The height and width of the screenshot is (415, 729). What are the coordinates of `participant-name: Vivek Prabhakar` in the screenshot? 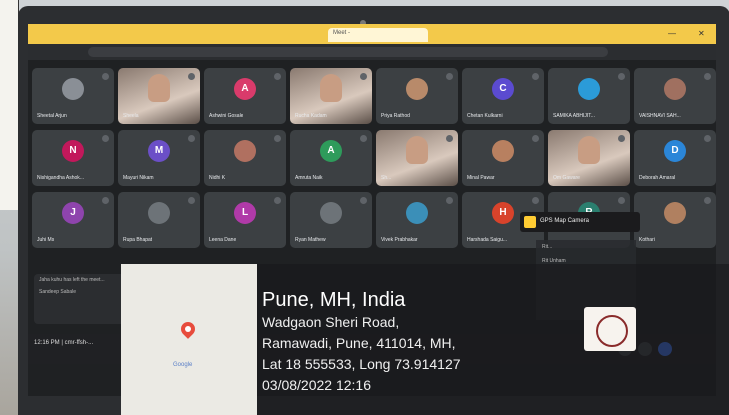 It's located at (399, 240).